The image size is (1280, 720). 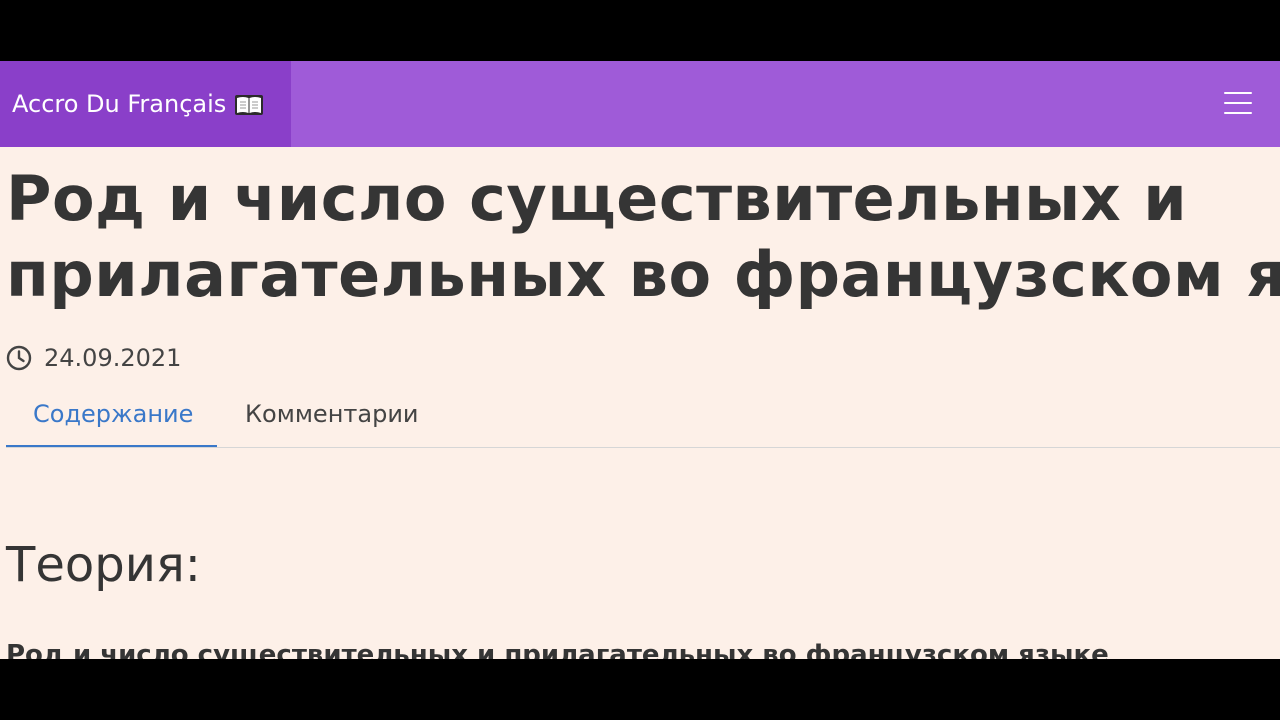 What do you see at coordinates (249, 90) in the screenshot?
I see `open-book-icon` at bounding box center [249, 90].